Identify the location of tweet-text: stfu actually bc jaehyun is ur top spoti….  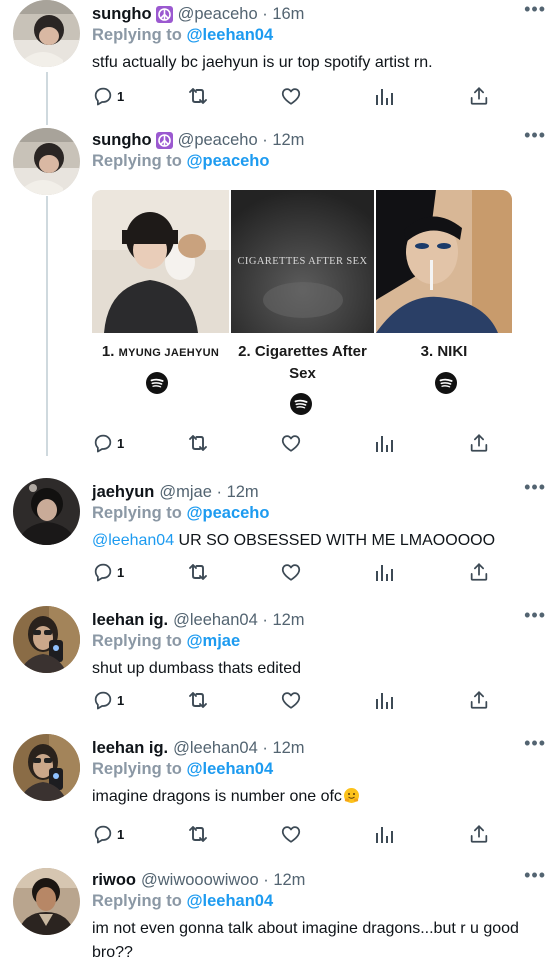
(262, 62).